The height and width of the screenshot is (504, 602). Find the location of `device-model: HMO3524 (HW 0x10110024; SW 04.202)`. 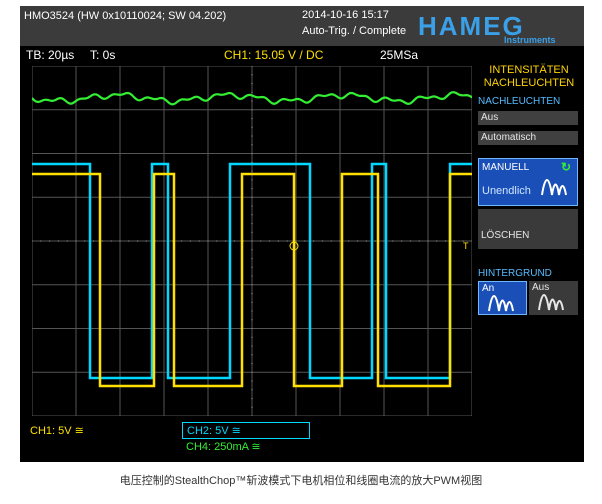

device-model: HMO3524 (HW 0x10110024; SW 04.202) is located at coordinates (125, 16).